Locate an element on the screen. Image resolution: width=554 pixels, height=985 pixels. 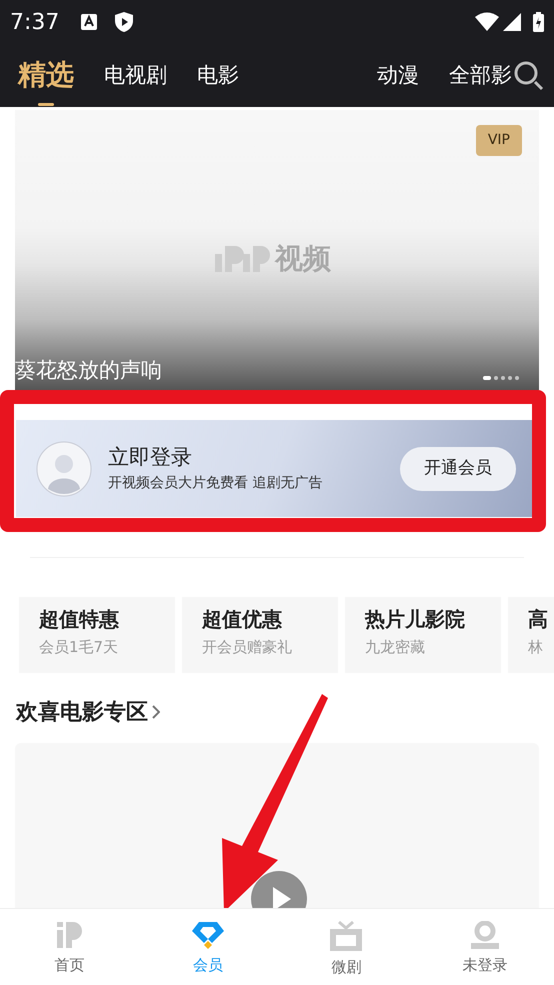
promo-subtitle: 九龙密藏 is located at coordinates (395, 647).